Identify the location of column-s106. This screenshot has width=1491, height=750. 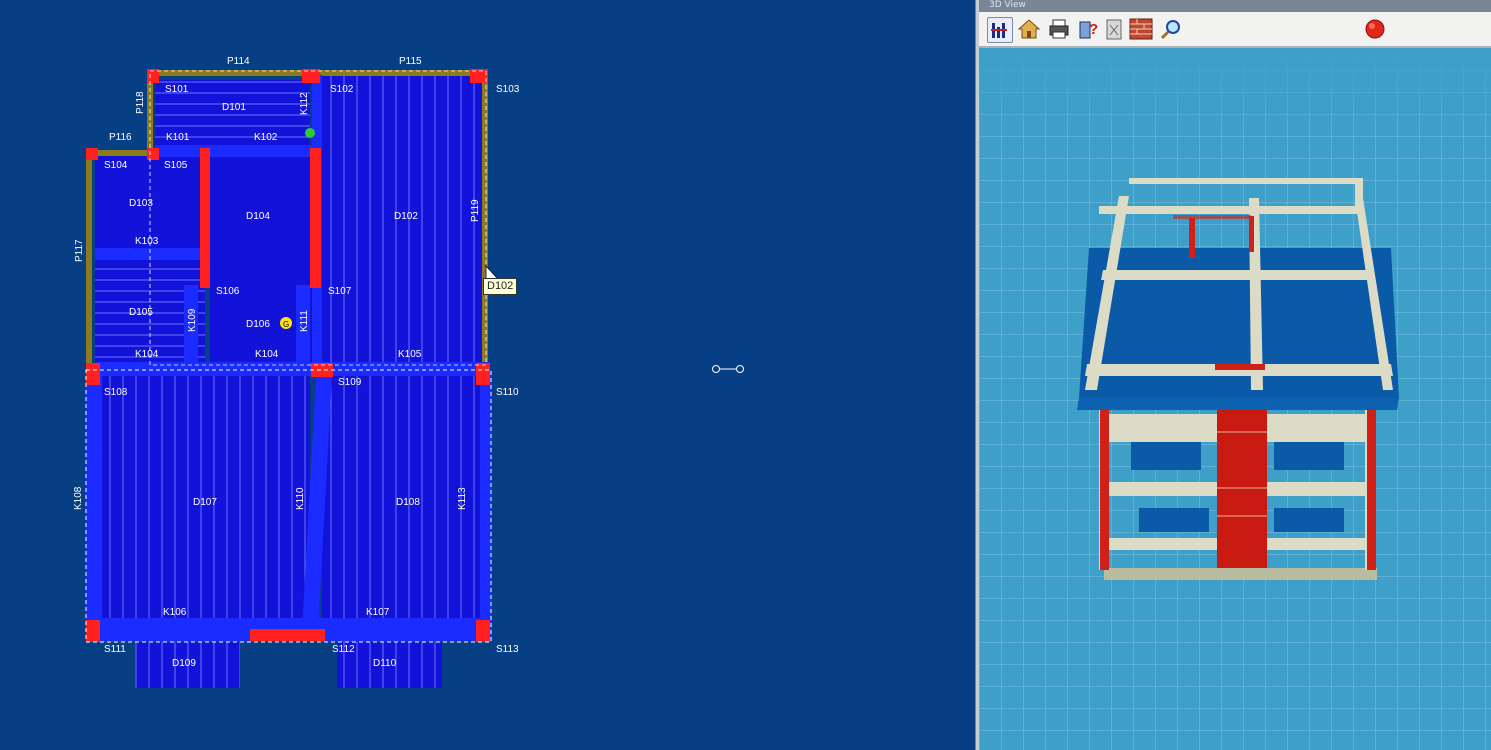
(205, 218).